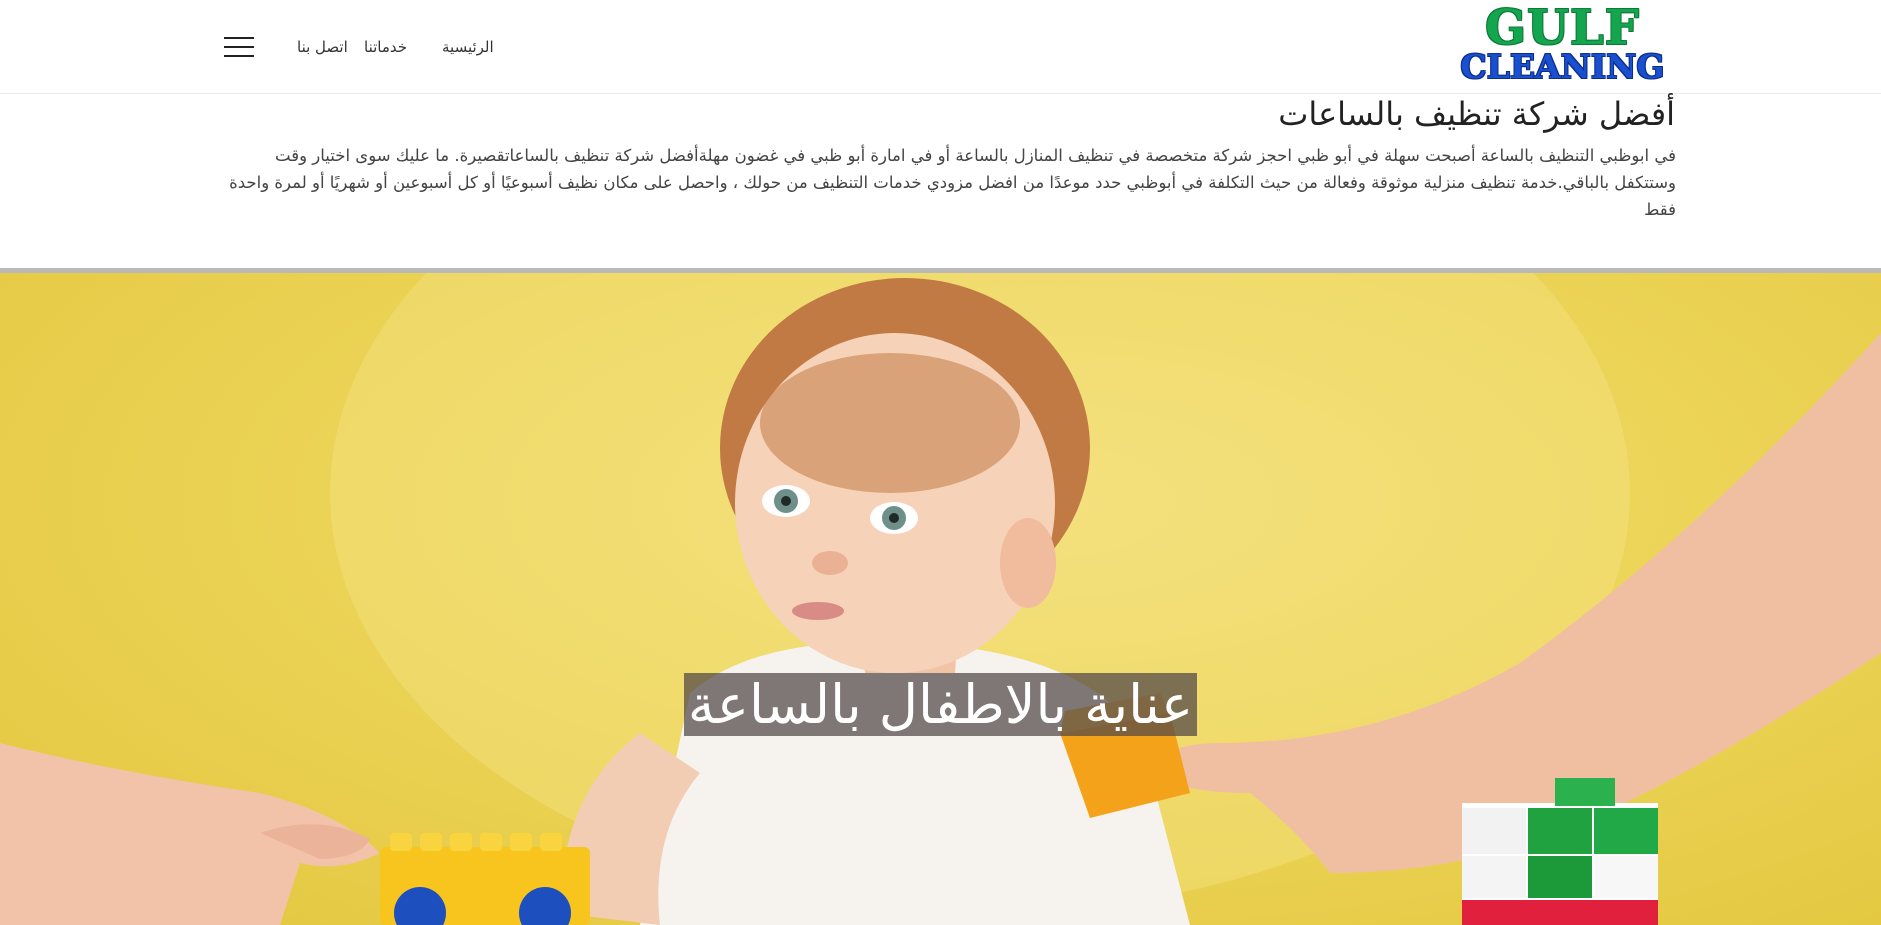  I want to click on hamburger-menu-icon, so click(239, 47).